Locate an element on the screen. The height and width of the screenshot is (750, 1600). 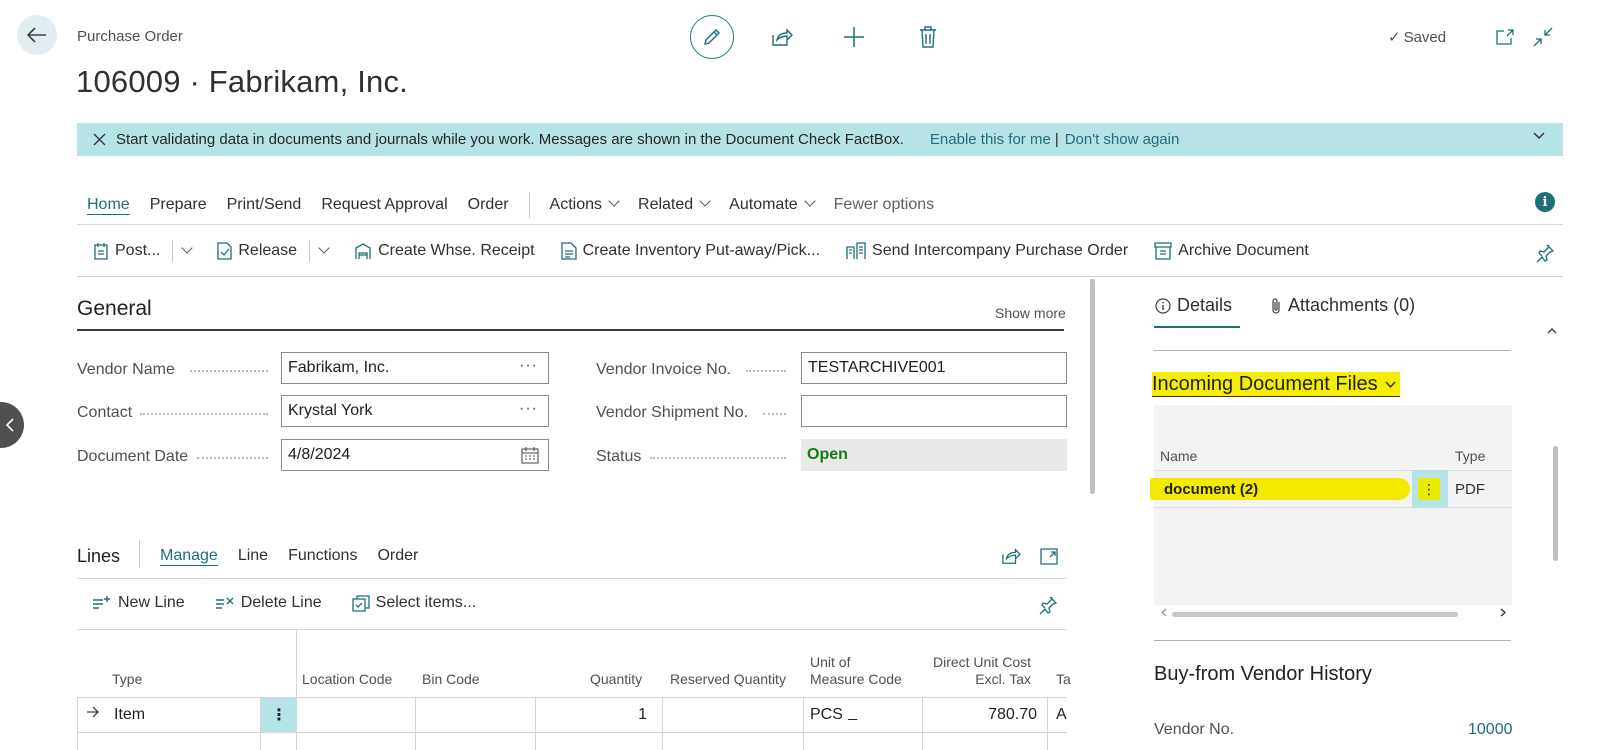
leader-dots is located at coordinates (204, 414).